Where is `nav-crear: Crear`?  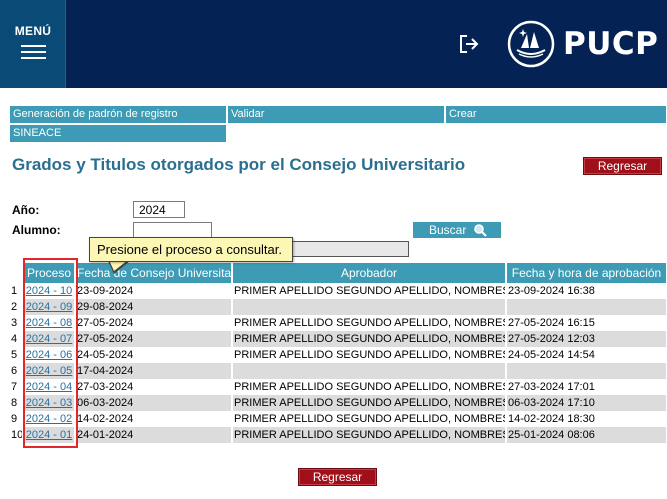
nav-crear: Crear is located at coordinates (556, 114).